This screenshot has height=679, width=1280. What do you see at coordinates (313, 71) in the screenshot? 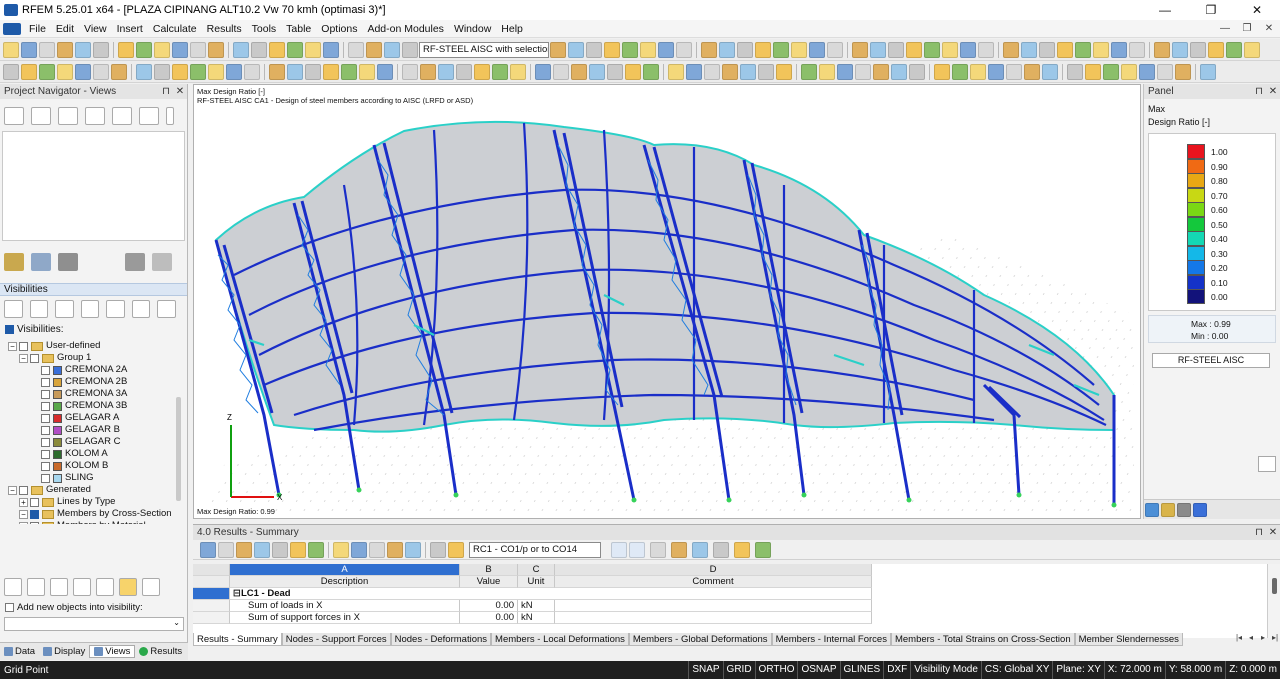
I see `toolbar2-tool-16-icon` at bounding box center [313, 71].